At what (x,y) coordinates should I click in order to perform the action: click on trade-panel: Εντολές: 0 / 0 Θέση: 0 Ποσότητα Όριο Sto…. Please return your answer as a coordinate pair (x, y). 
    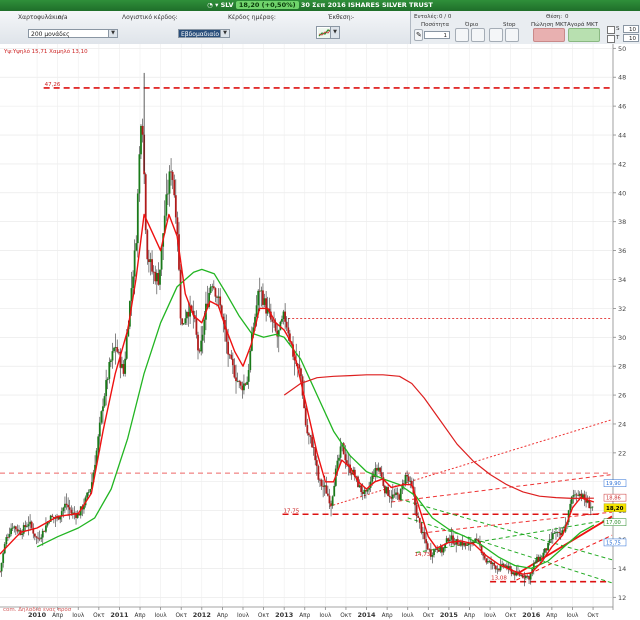
    Looking at the image, I should click on (525, 27).